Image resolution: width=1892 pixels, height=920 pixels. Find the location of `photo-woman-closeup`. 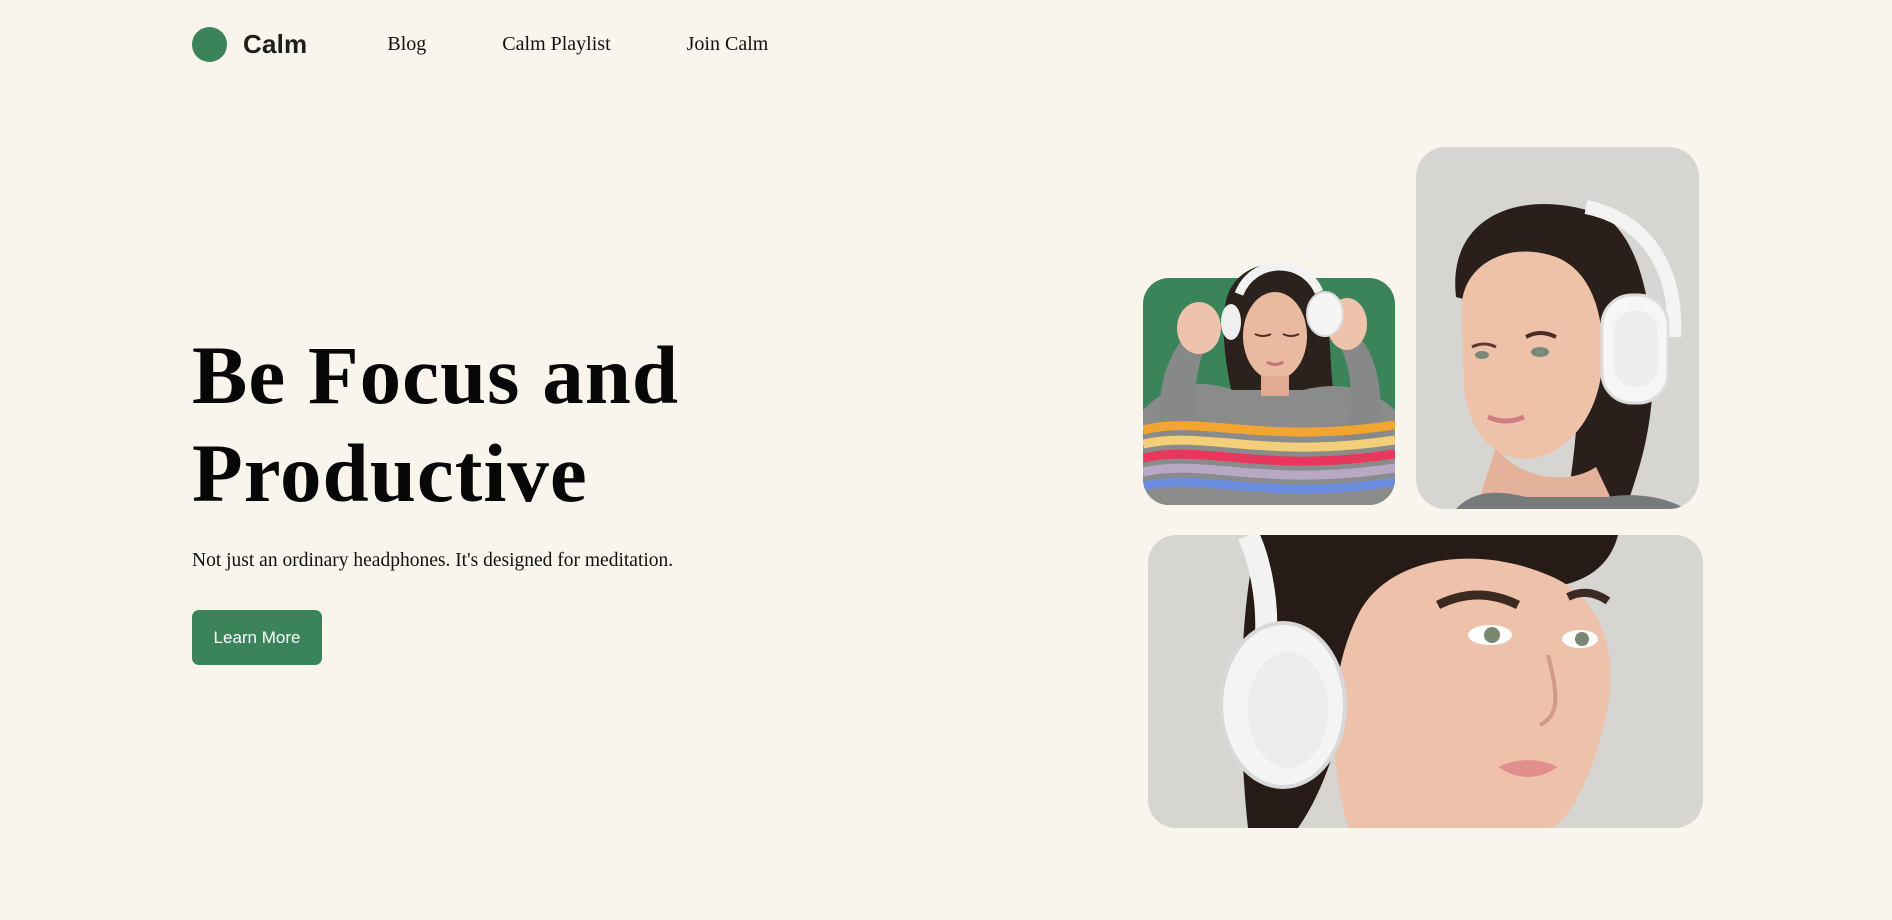

photo-woman-closeup is located at coordinates (1425, 681).